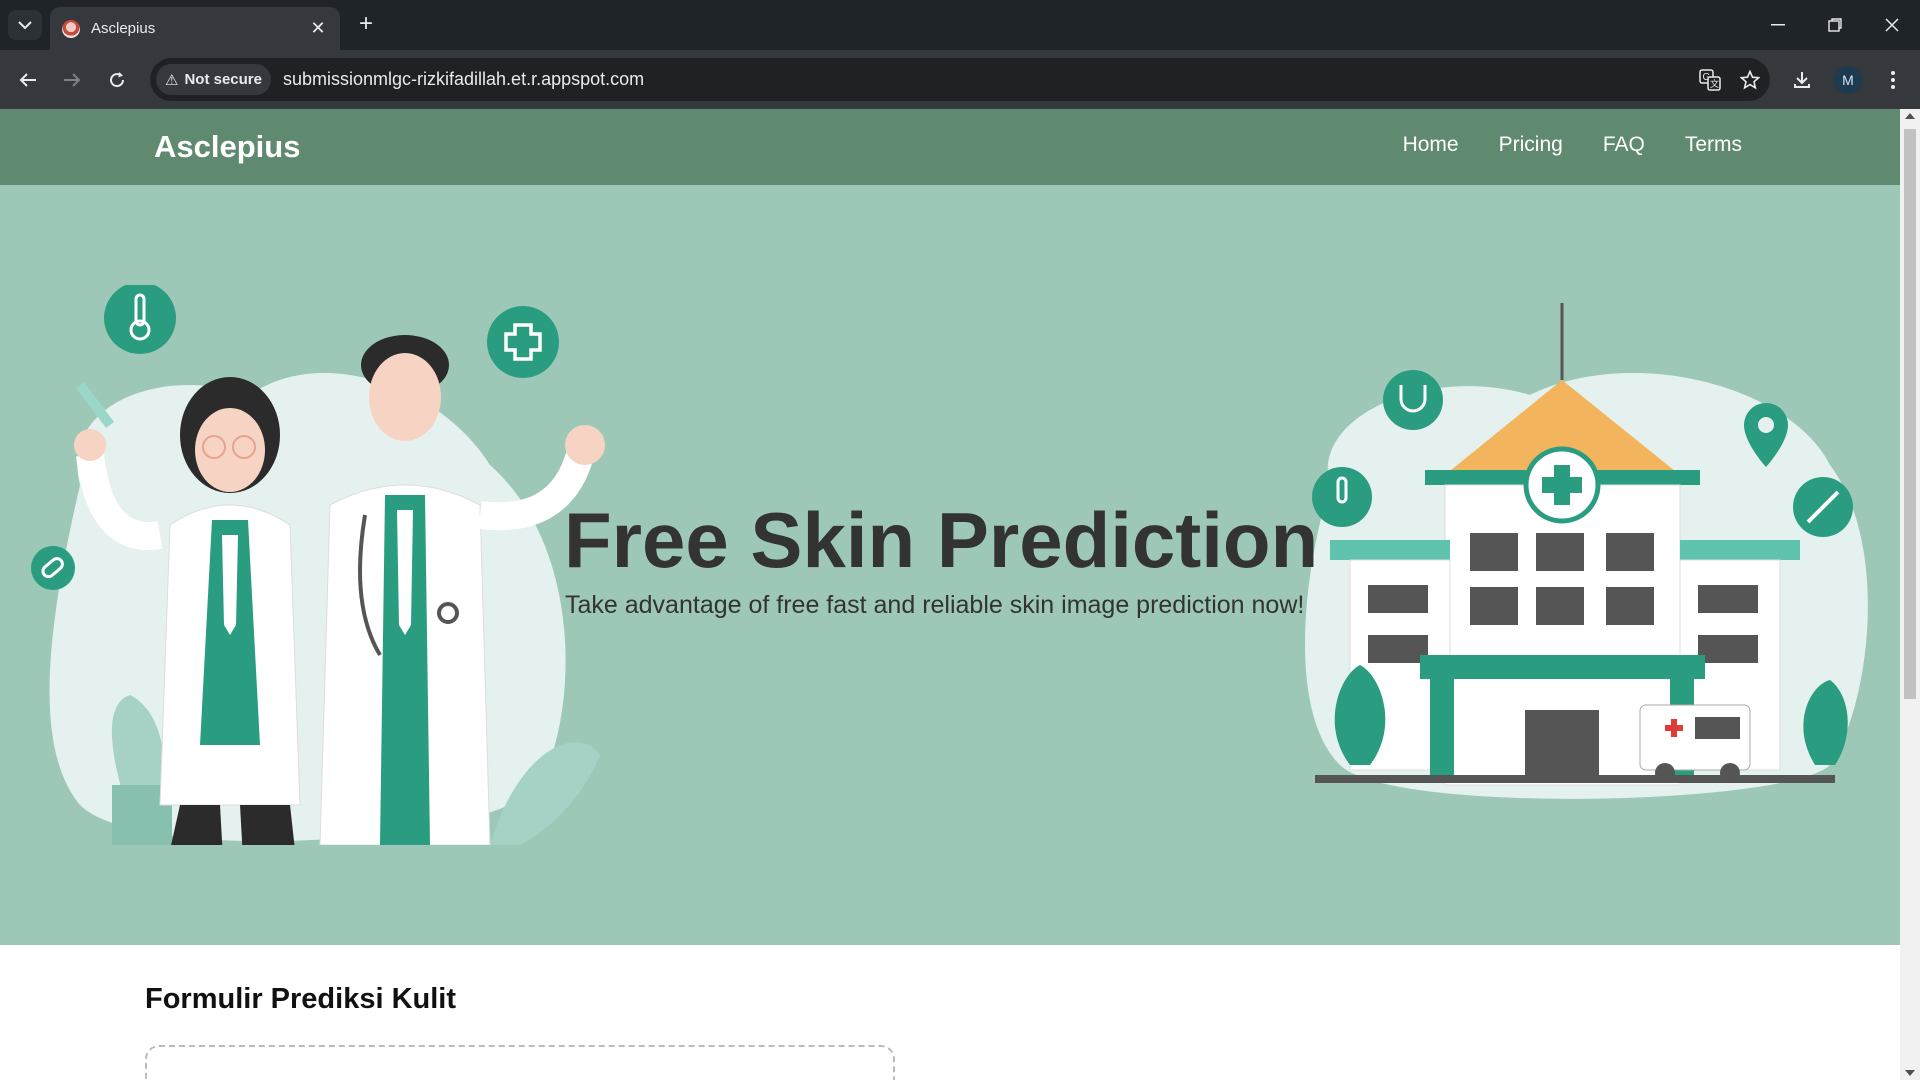 Image resolution: width=1920 pixels, height=1080 pixels. Describe the element at coordinates (941, 540) in the screenshot. I see `hero-title: Free Skin Prediction` at that location.